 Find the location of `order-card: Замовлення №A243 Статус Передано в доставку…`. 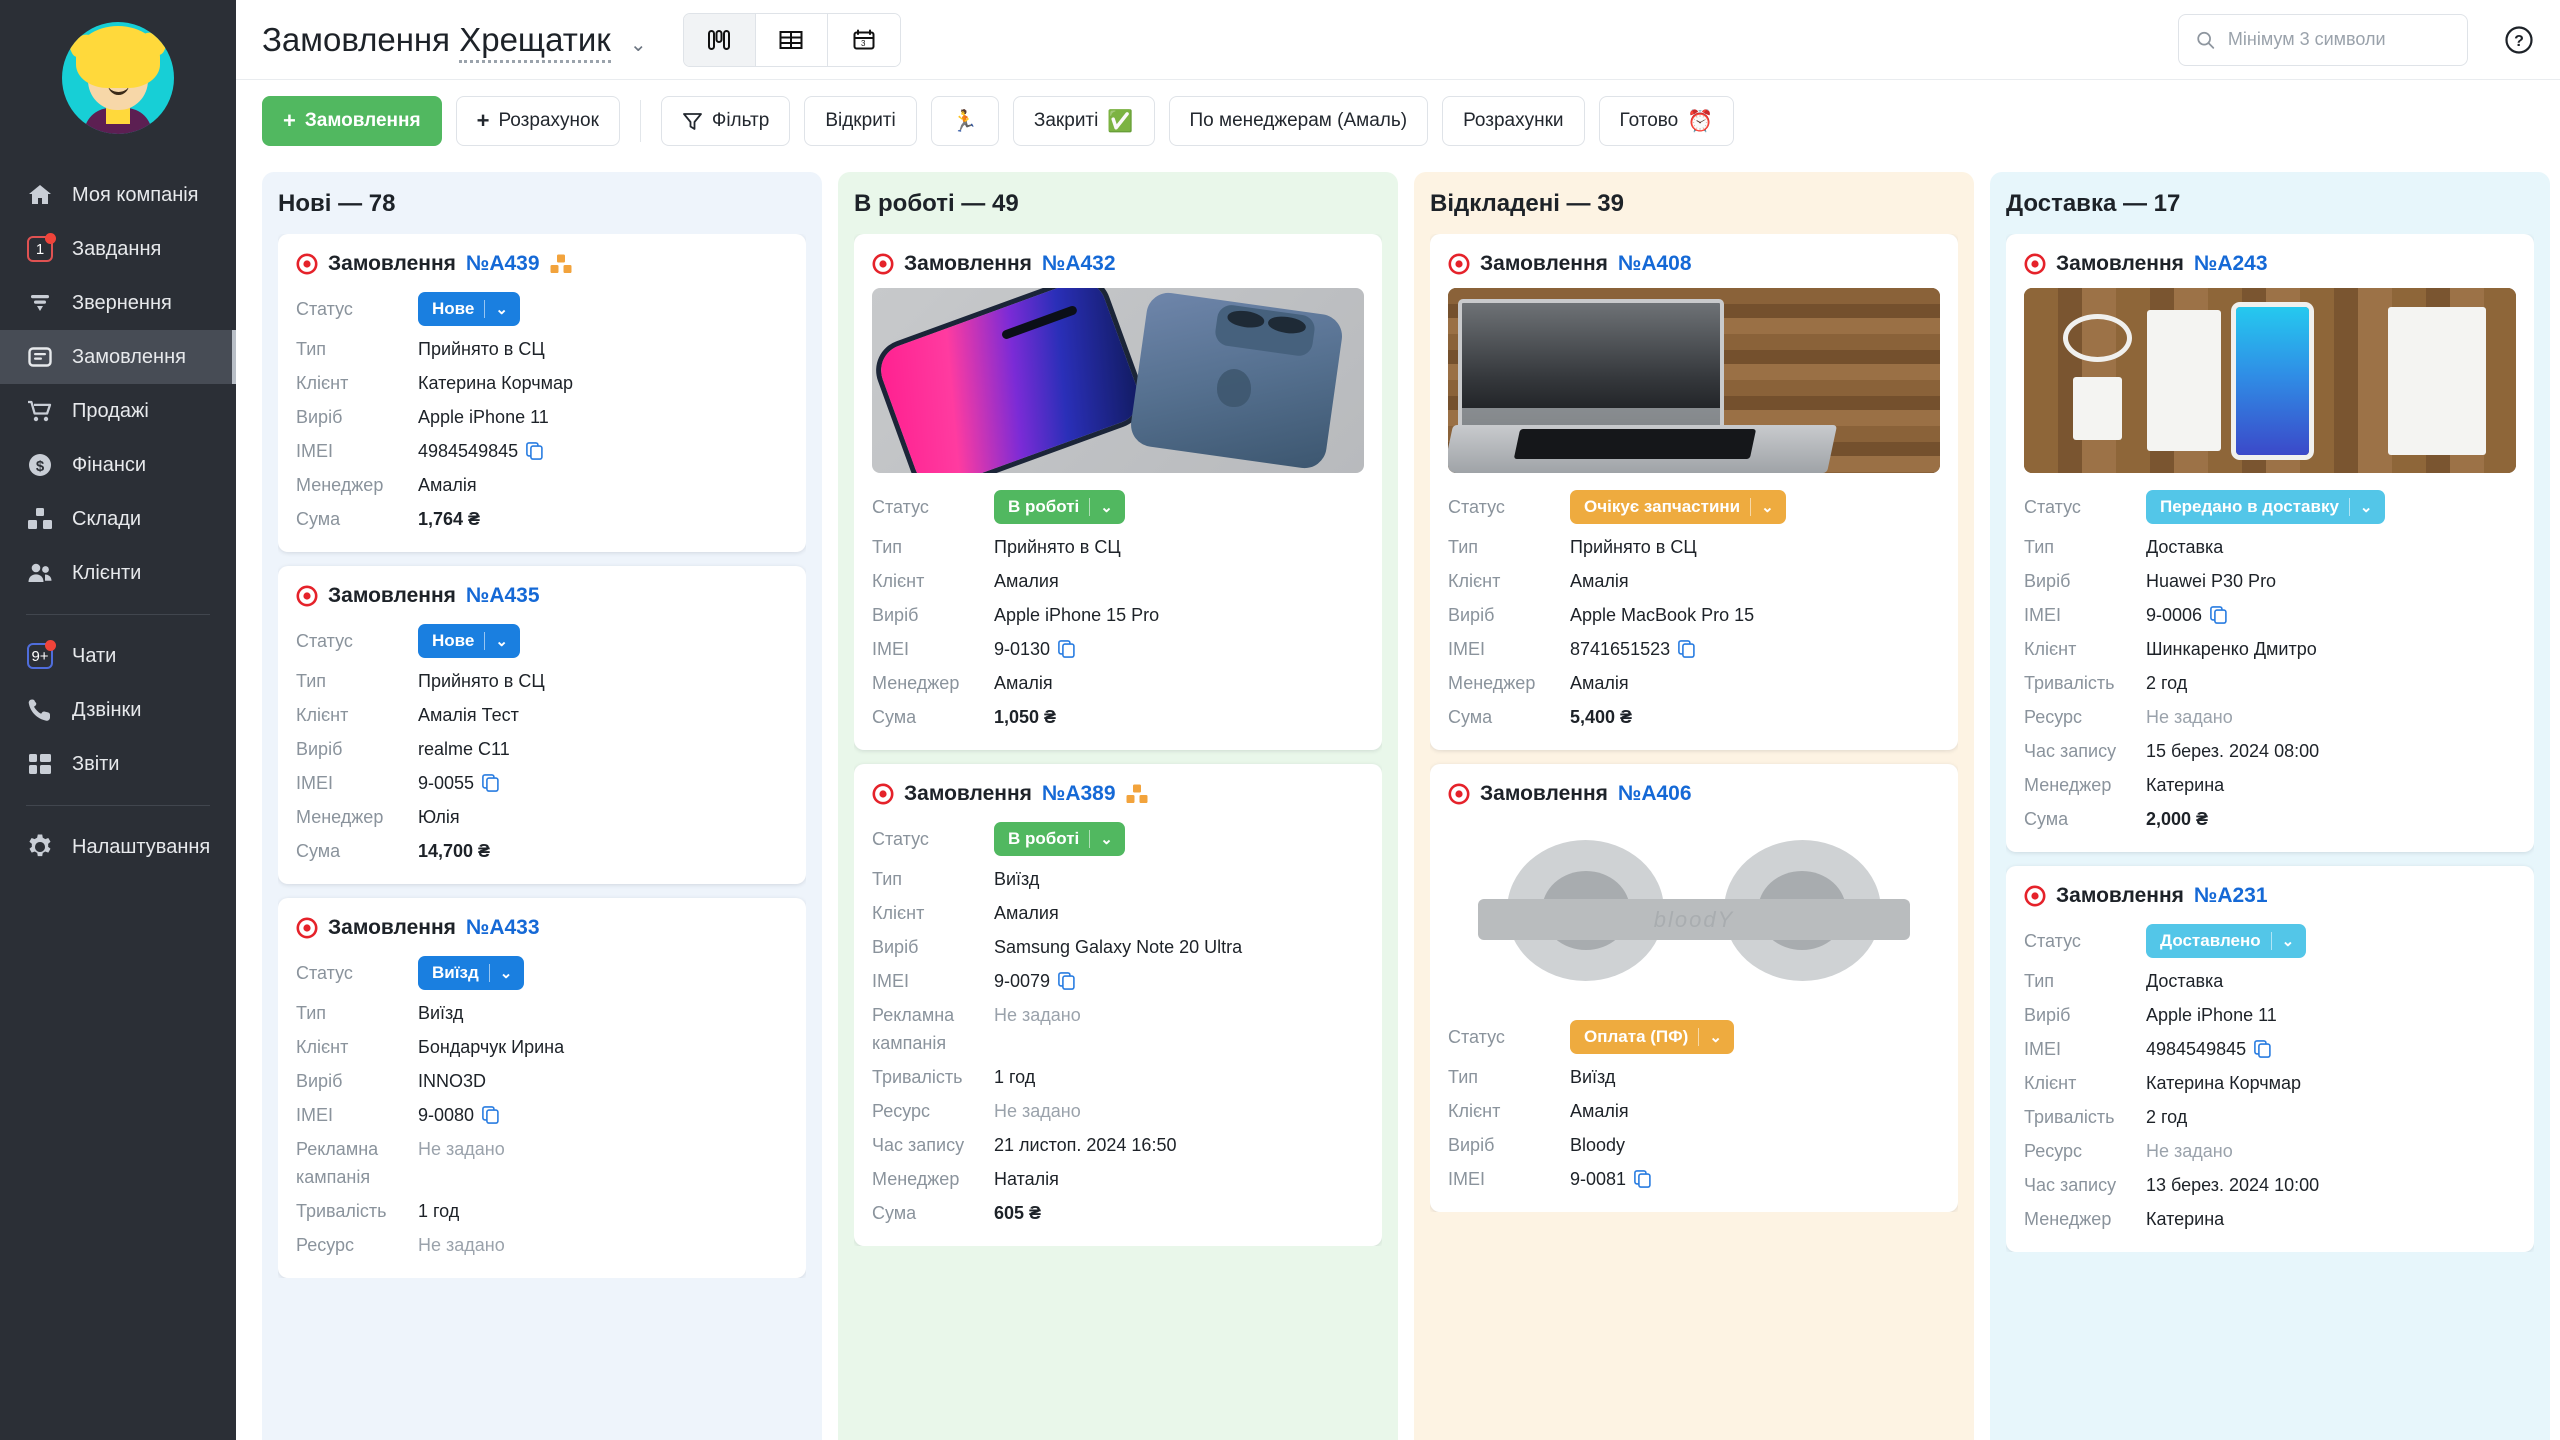

order-card: Замовлення №A243 Статус Передано в доставку… is located at coordinates (2270, 543).